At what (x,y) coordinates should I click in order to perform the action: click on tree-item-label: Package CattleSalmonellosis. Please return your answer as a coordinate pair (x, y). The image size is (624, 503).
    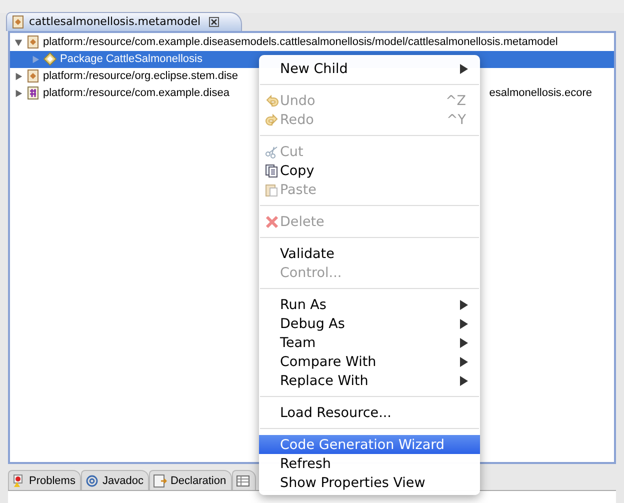
    Looking at the image, I should click on (131, 59).